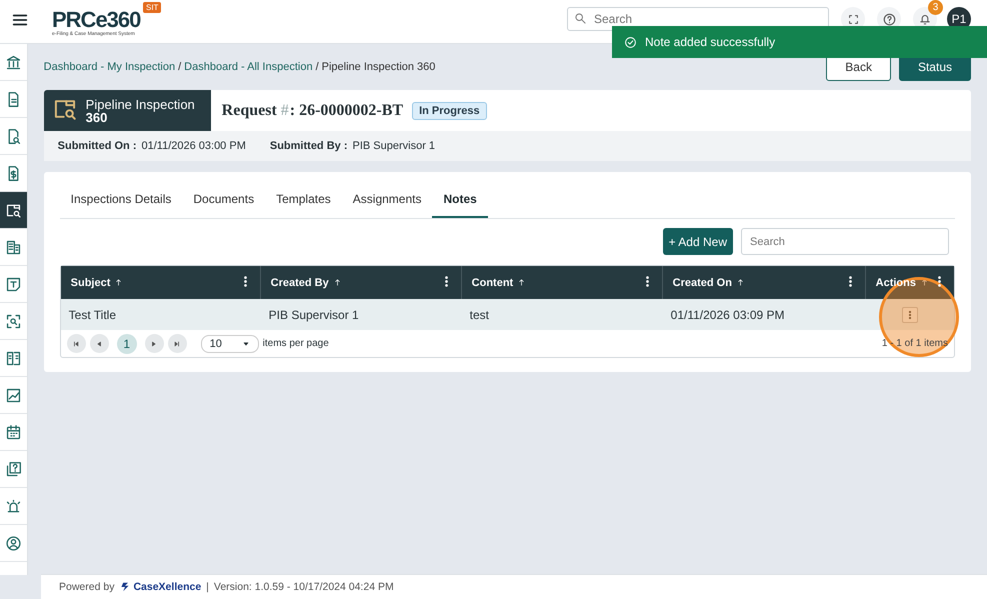  Describe the element at coordinates (889, 19) in the screenshot. I see `help-icon` at that location.